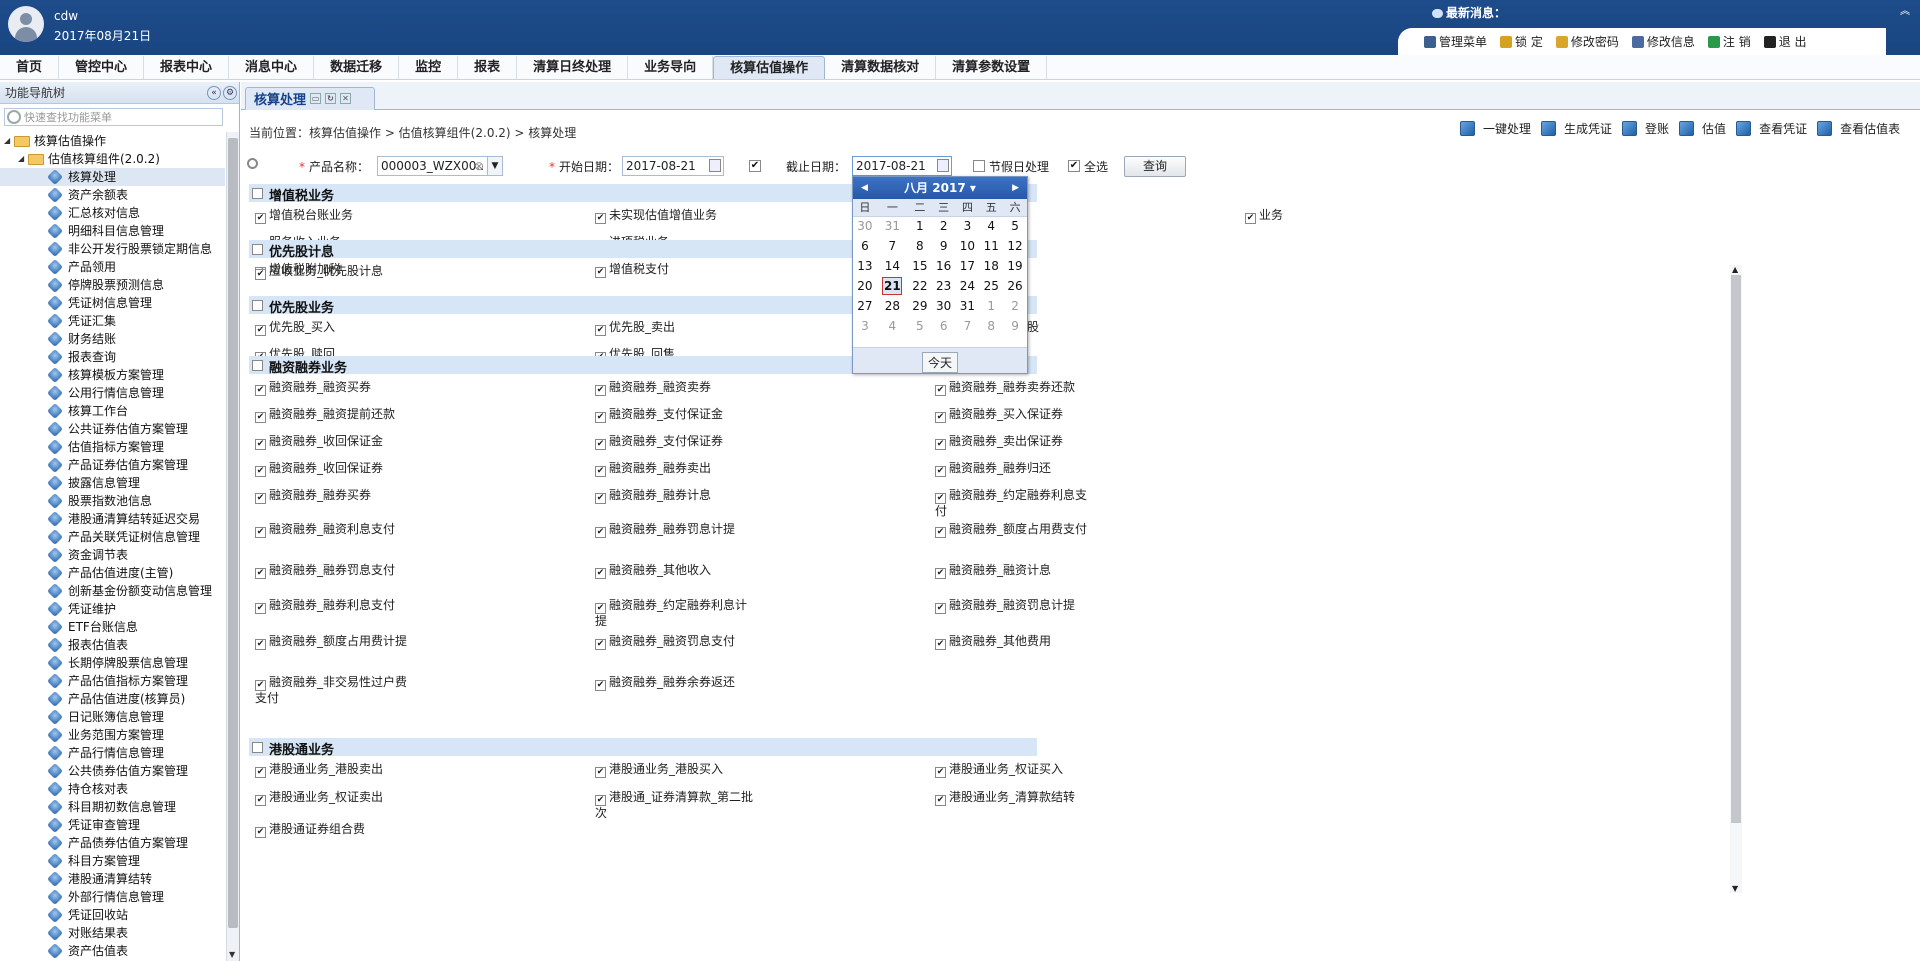 This screenshot has height=961, width=1920. Describe the element at coordinates (755, 496) in the screenshot. I see `business-item: ✔ 融资融券_融券计息` at that location.